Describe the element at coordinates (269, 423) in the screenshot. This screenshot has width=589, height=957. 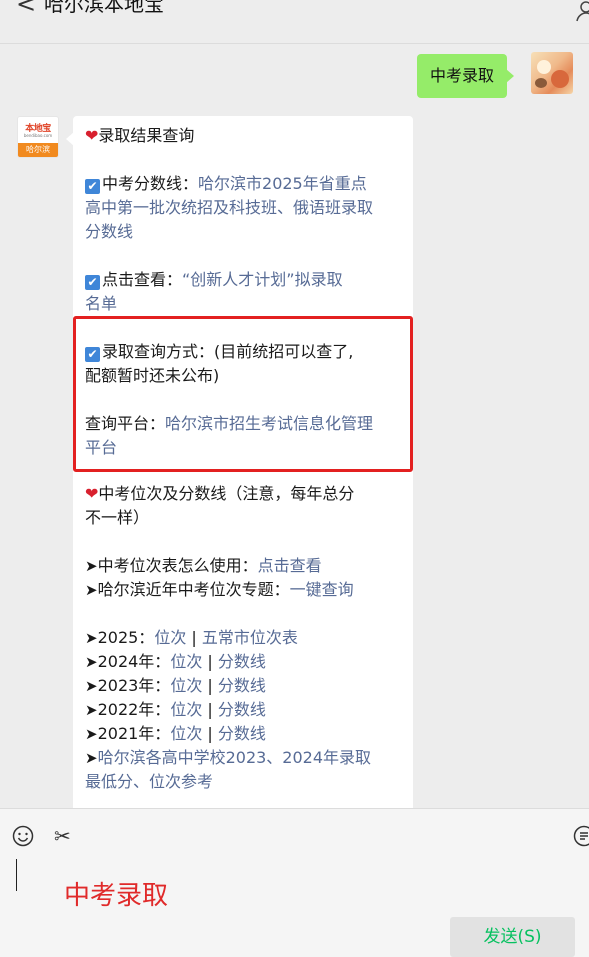
I see `platform-link: 哈尔滨市招生考试信息化管理` at that location.